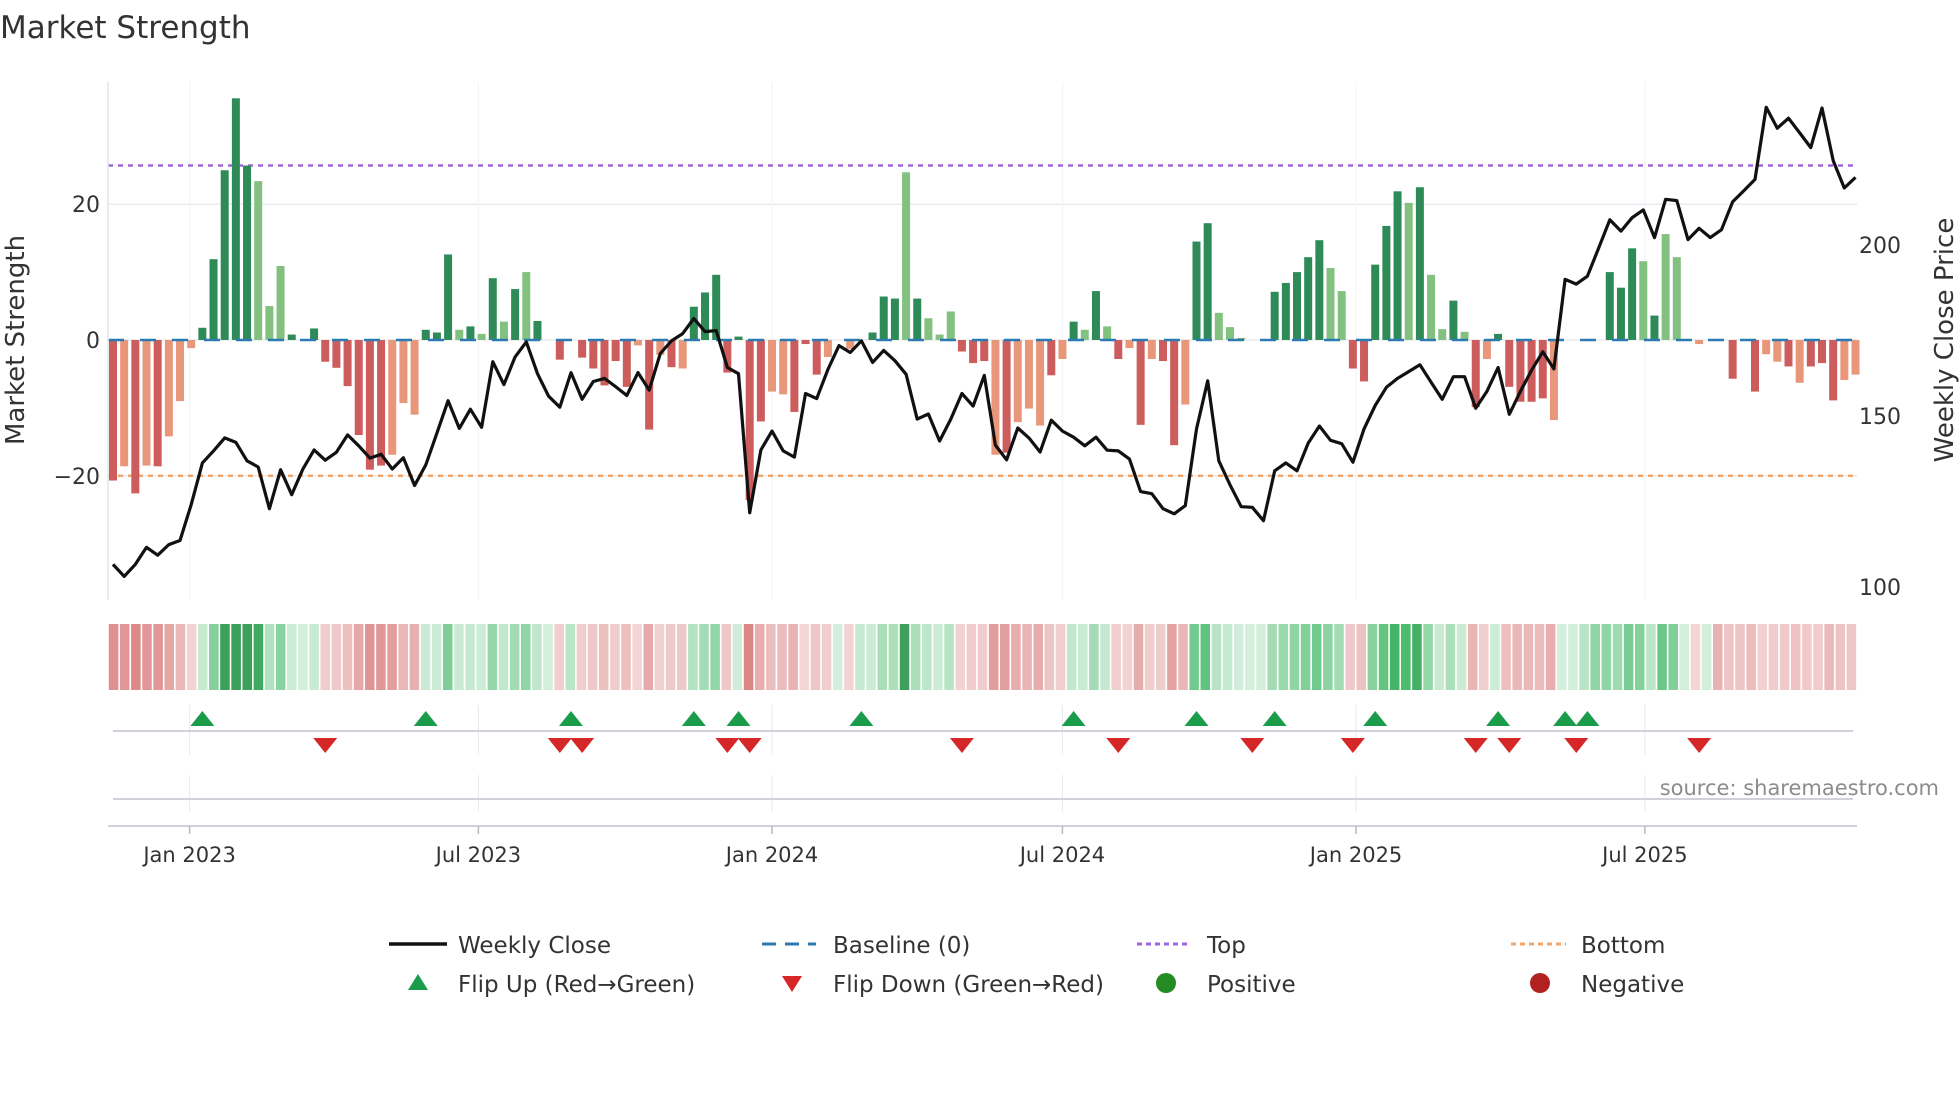 The image size is (1960, 1106). I want to click on y-axis-label: Market Strength, so click(16, 340).